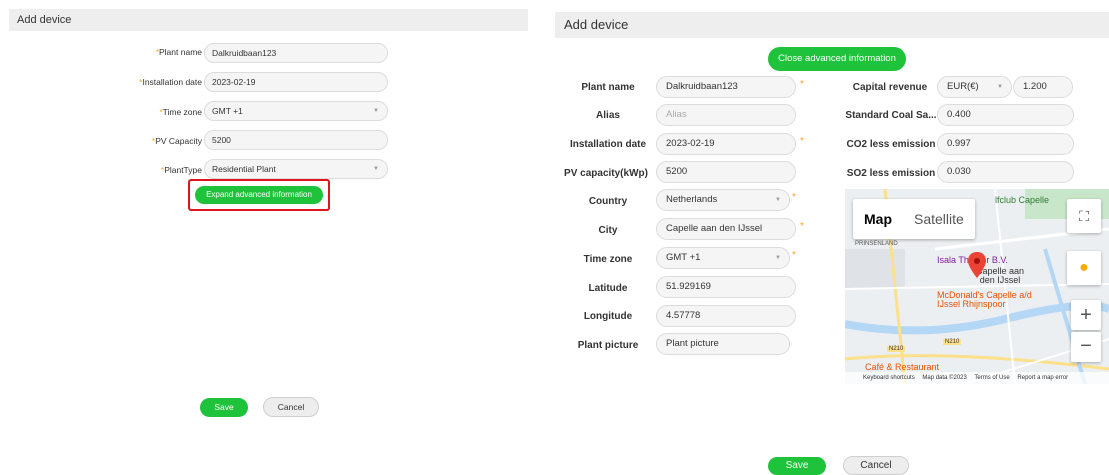  What do you see at coordinates (608, 316) in the screenshot?
I see `longitude-label: Longitude` at bounding box center [608, 316].